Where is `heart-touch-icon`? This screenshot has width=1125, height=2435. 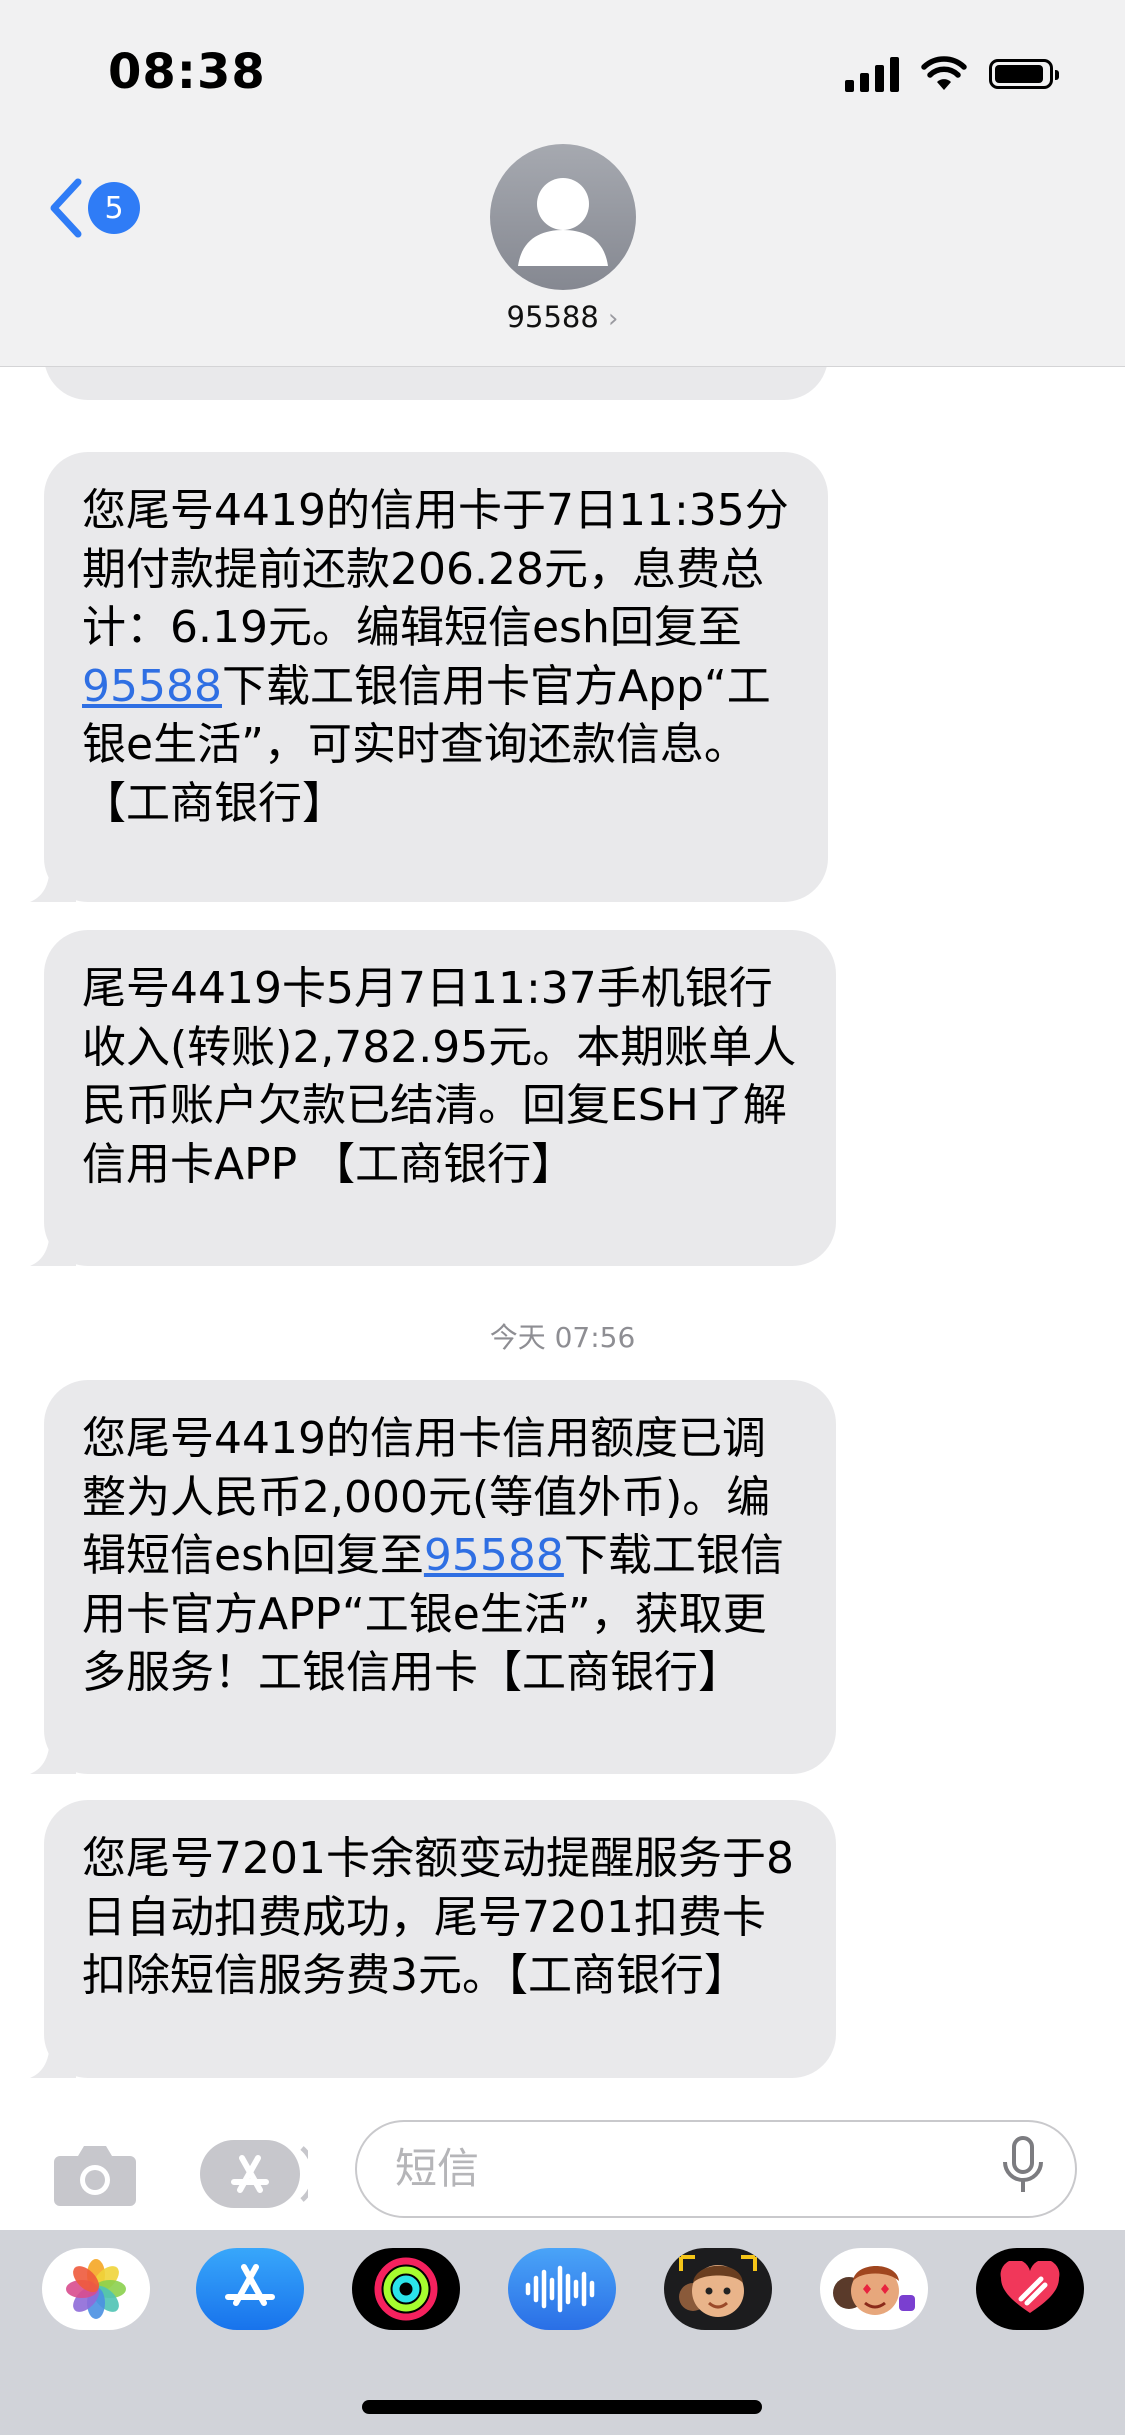 heart-touch-icon is located at coordinates (1030, 2287).